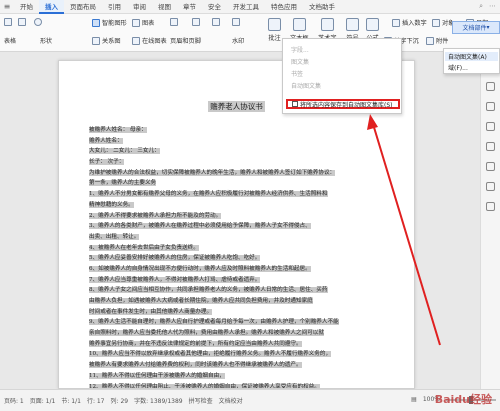 This screenshot has width=500, height=411. I want to click on dropdown-item-bookmark: 书签, so click(297, 73).